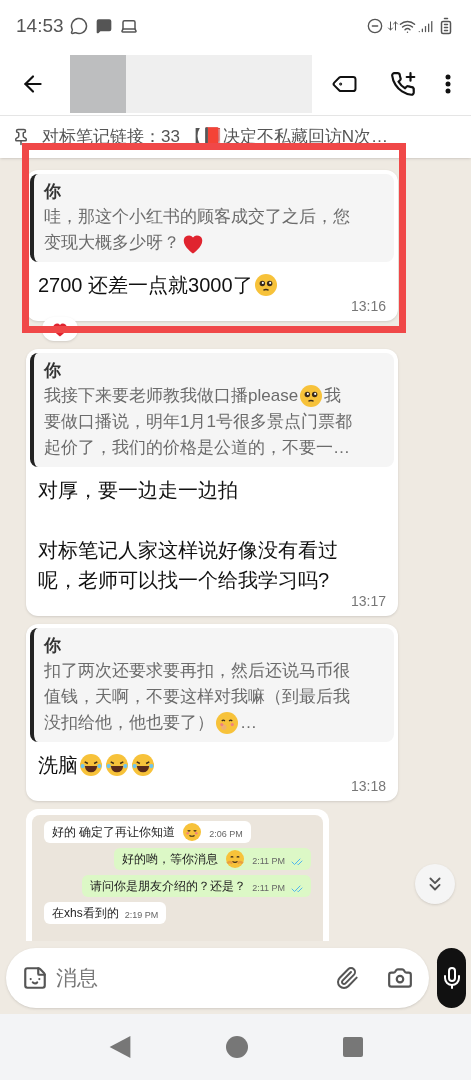 The image size is (471, 1080). What do you see at coordinates (128, 26) in the screenshot?
I see `laptop-icon` at bounding box center [128, 26].